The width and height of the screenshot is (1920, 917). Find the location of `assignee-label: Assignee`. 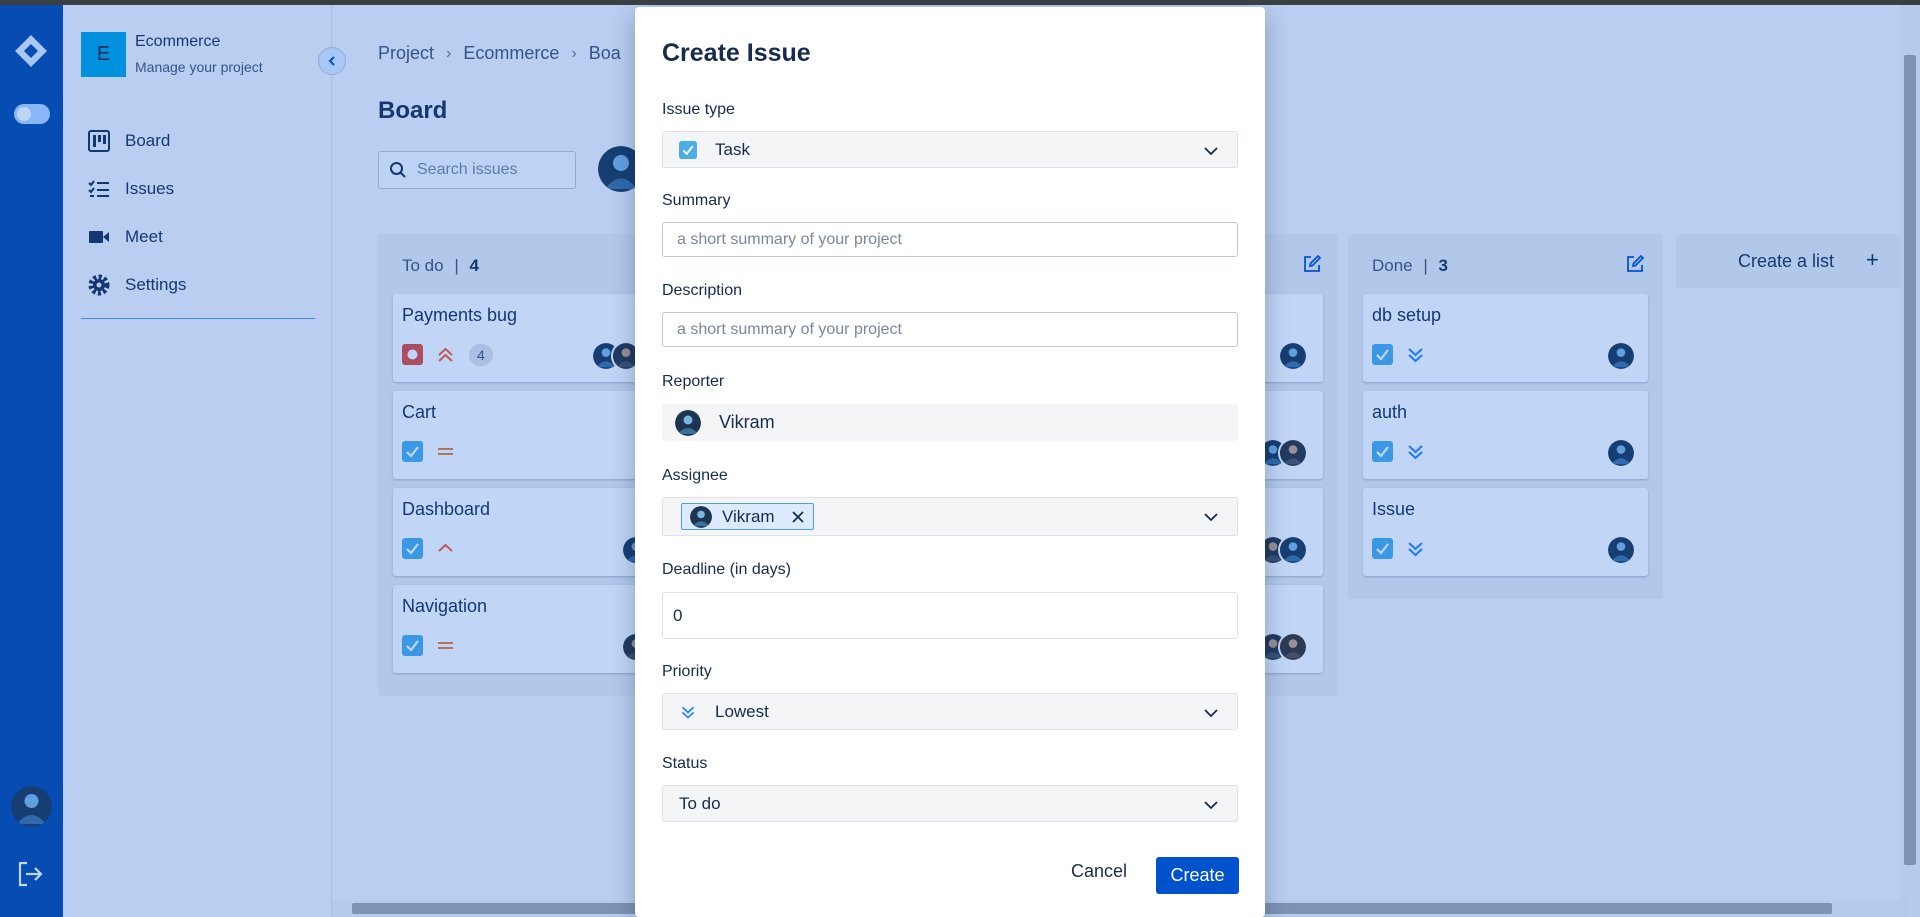

assignee-label: Assignee is located at coordinates (695, 475).